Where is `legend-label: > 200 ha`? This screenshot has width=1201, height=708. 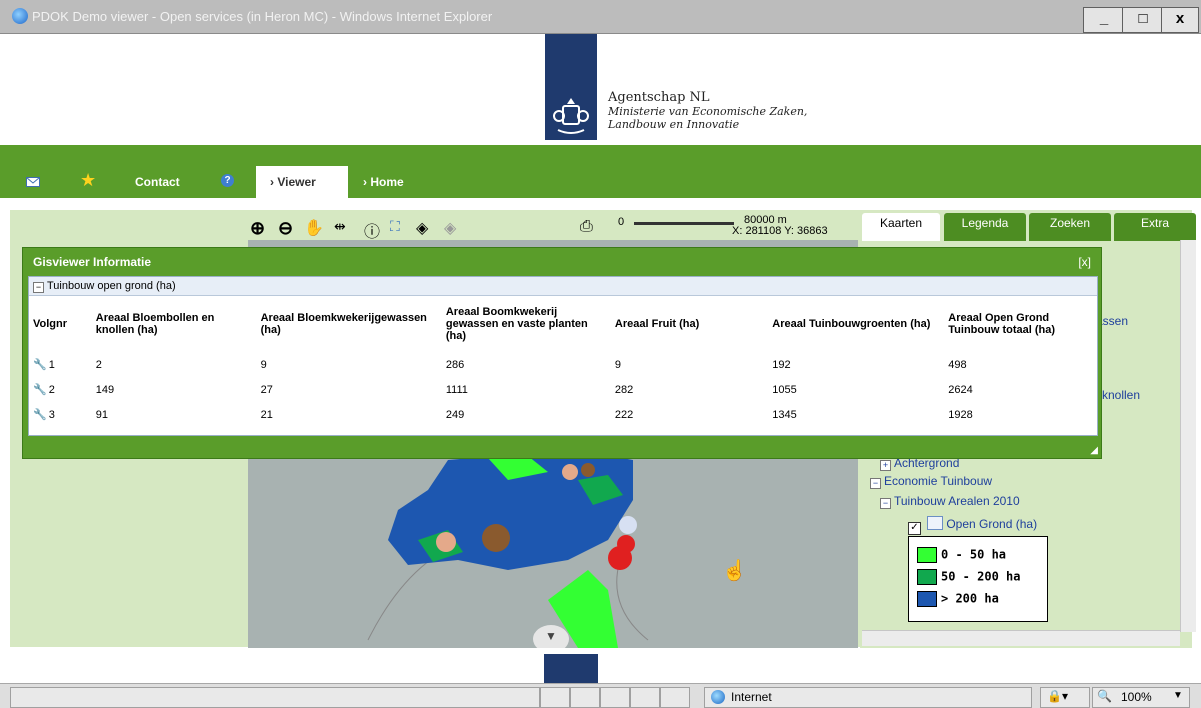 legend-label: > 200 ha is located at coordinates (970, 598).